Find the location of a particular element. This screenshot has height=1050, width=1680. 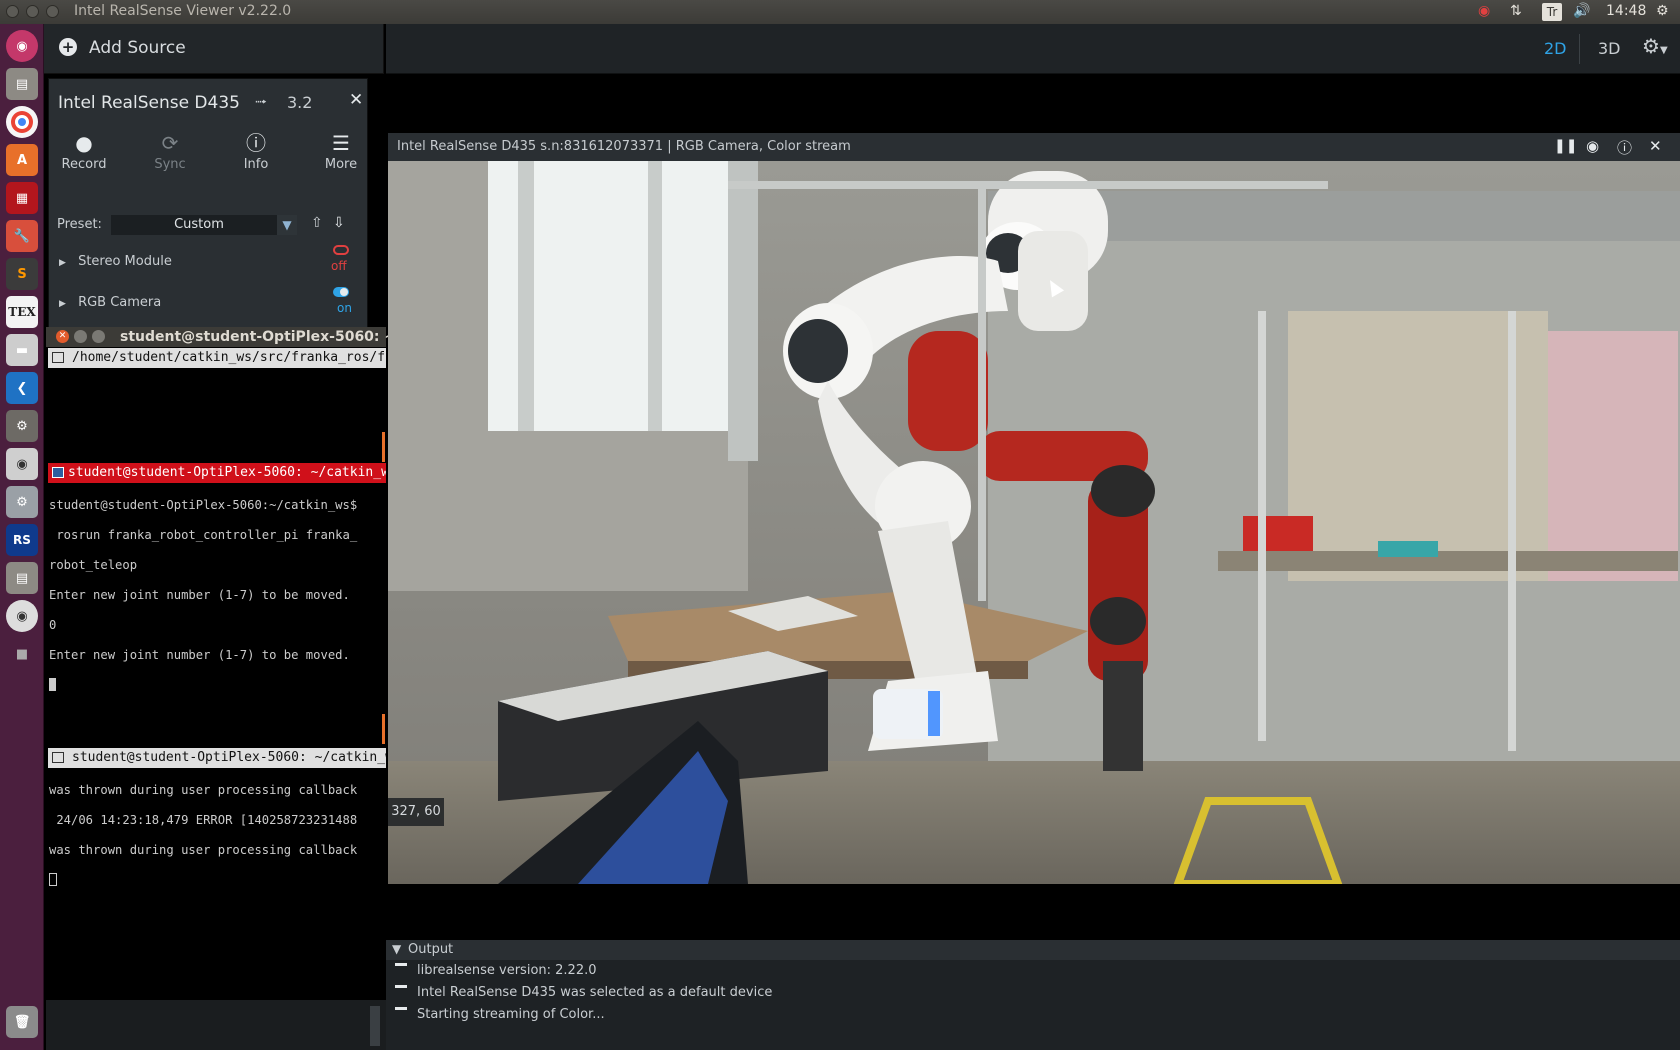

disk-icon: ◉ is located at coordinates (22, 616).